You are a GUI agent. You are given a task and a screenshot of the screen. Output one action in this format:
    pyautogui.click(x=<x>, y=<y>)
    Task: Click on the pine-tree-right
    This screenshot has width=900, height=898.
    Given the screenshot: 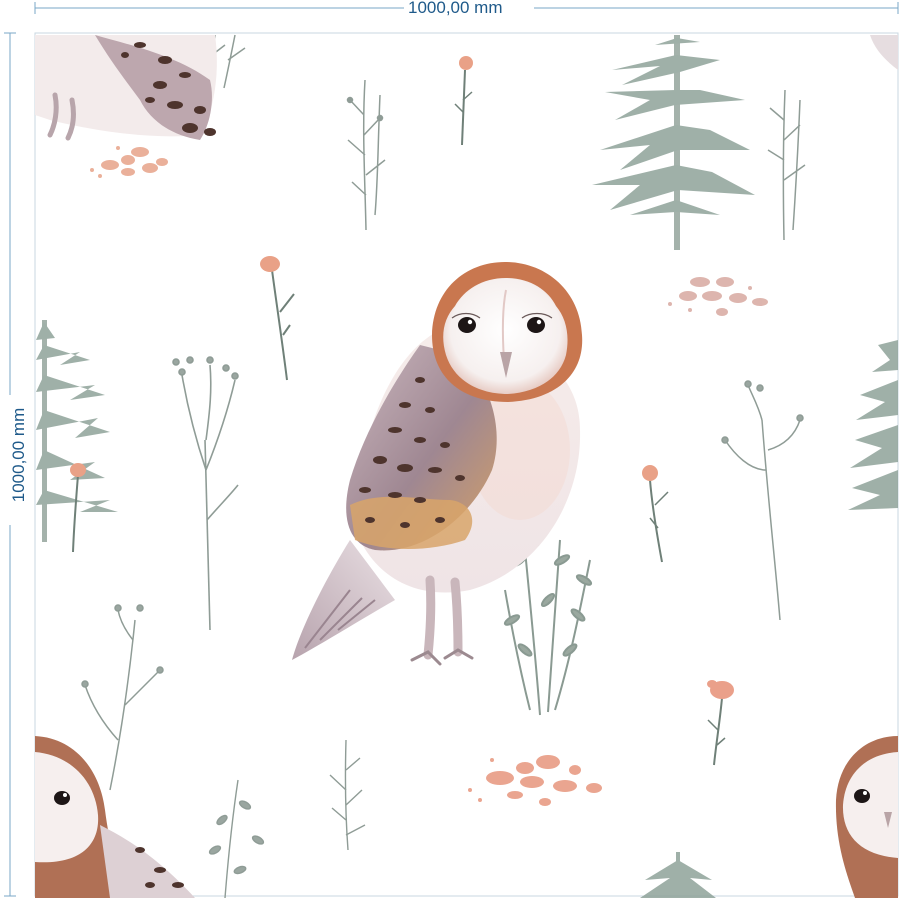 What is the action you would take?
    pyautogui.click(x=873, y=425)
    